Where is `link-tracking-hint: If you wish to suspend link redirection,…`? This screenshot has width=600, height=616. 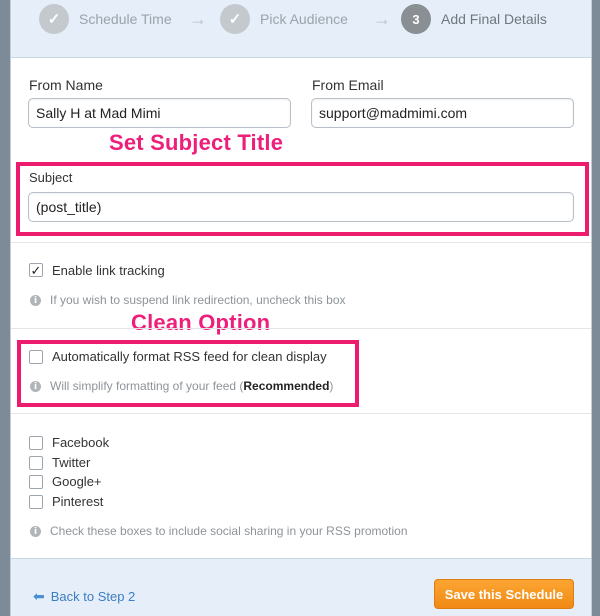 link-tracking-hint: If you wish to suspend link redirection,… is located at coordinates (198, 300).